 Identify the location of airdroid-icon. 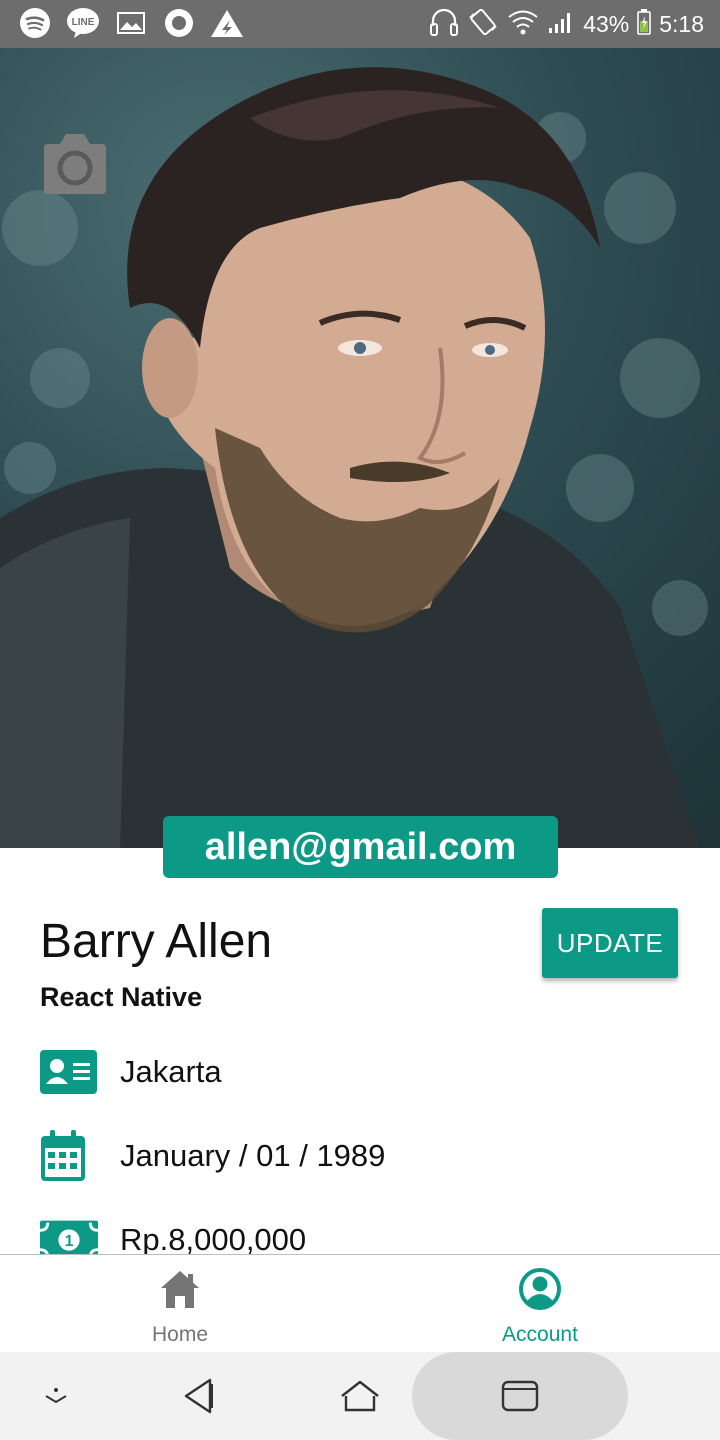
(227, 23).